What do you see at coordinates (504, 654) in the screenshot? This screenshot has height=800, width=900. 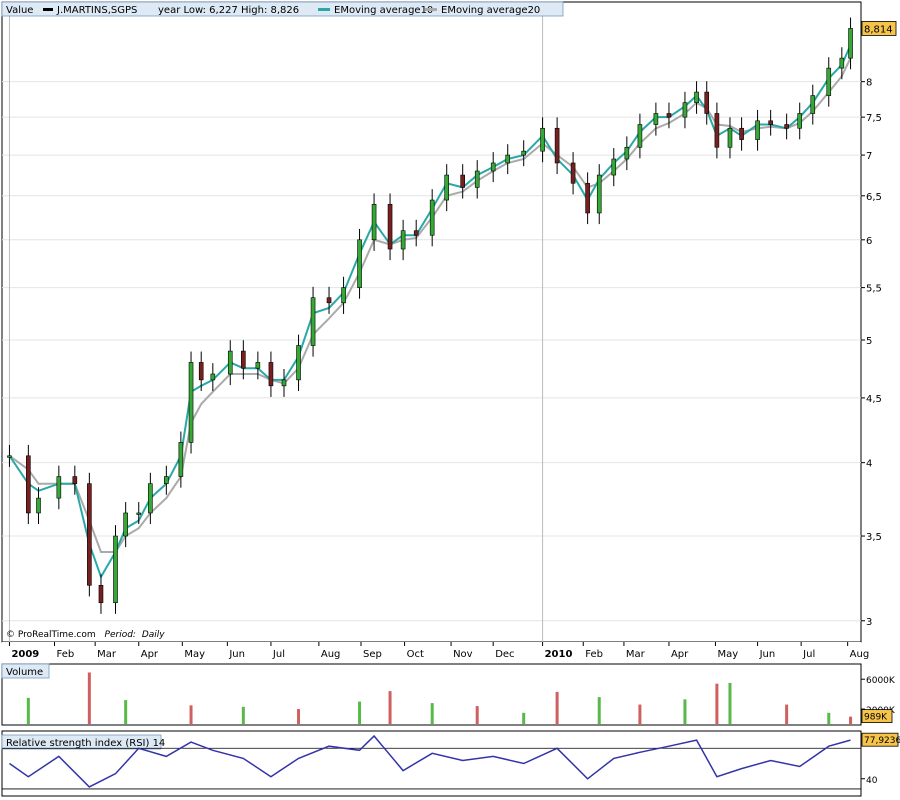 I see `time-tick-label: Dec` at bounding box center [504, 654].